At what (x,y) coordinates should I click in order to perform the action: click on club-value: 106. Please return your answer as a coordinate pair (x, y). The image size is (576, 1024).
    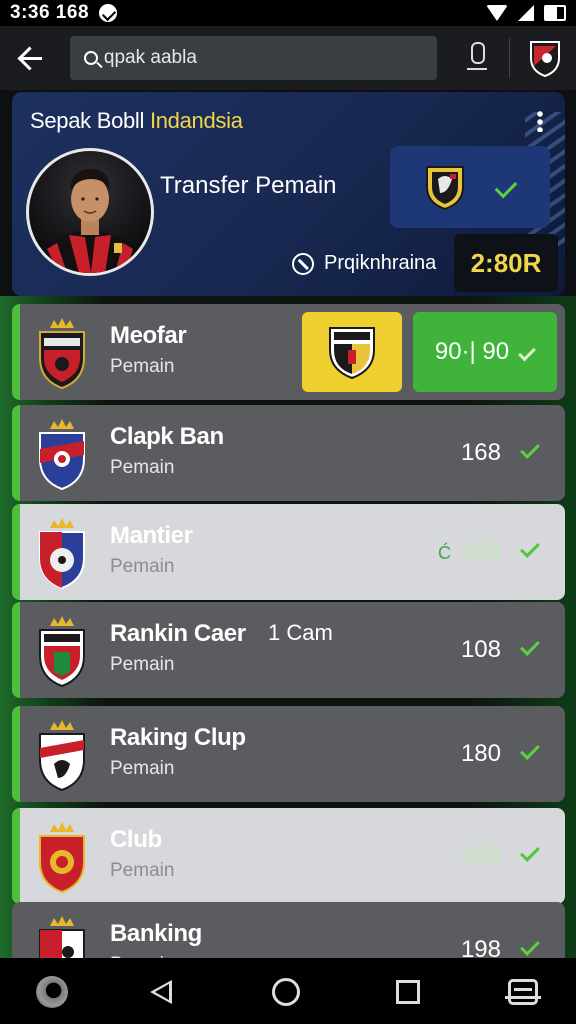
    Looking at the image, I should click on (480, 855).